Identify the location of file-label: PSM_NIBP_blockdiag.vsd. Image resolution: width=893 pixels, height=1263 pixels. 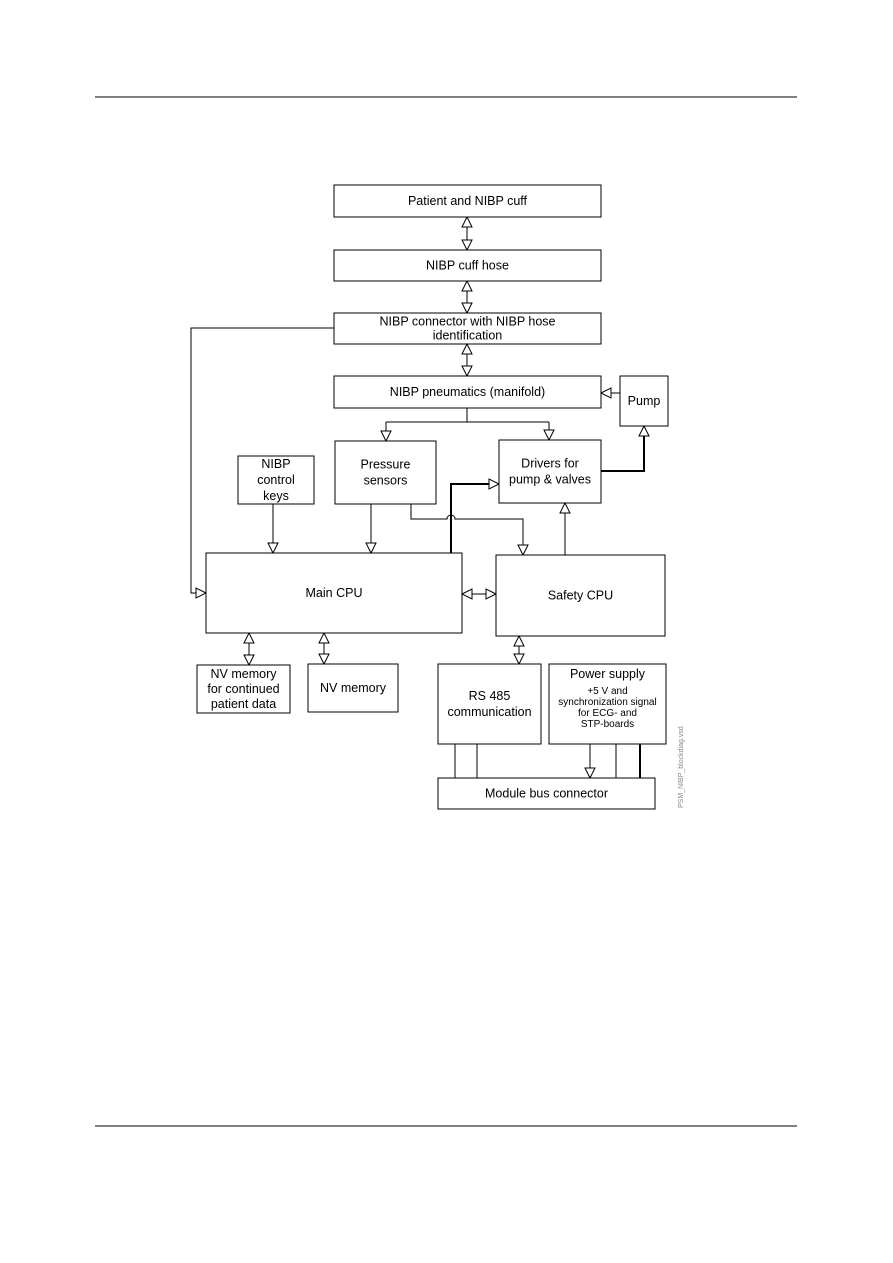
(681, 767).